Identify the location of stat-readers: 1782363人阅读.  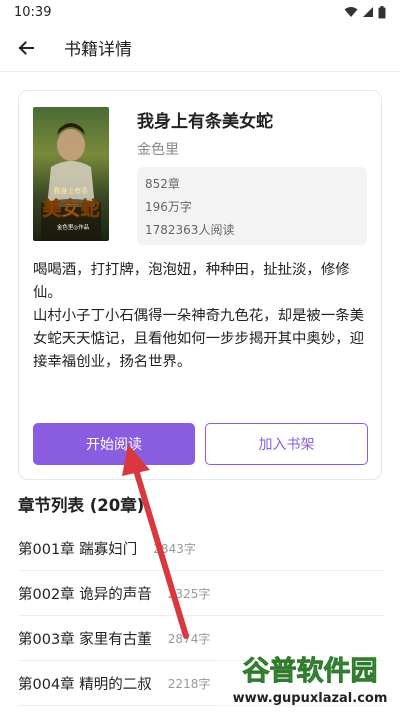
(190, 230).